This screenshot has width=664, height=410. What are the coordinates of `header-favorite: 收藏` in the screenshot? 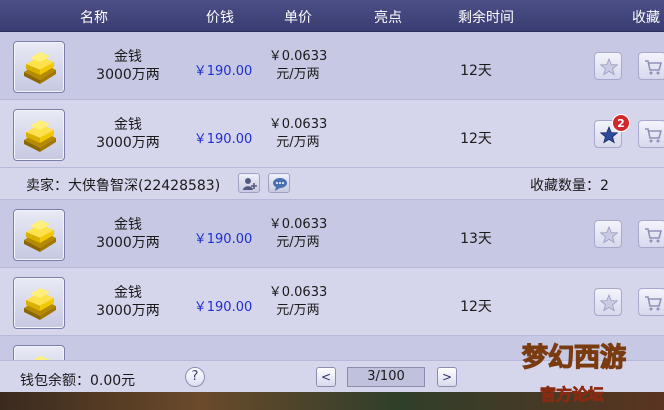 It's located at (646, 18).